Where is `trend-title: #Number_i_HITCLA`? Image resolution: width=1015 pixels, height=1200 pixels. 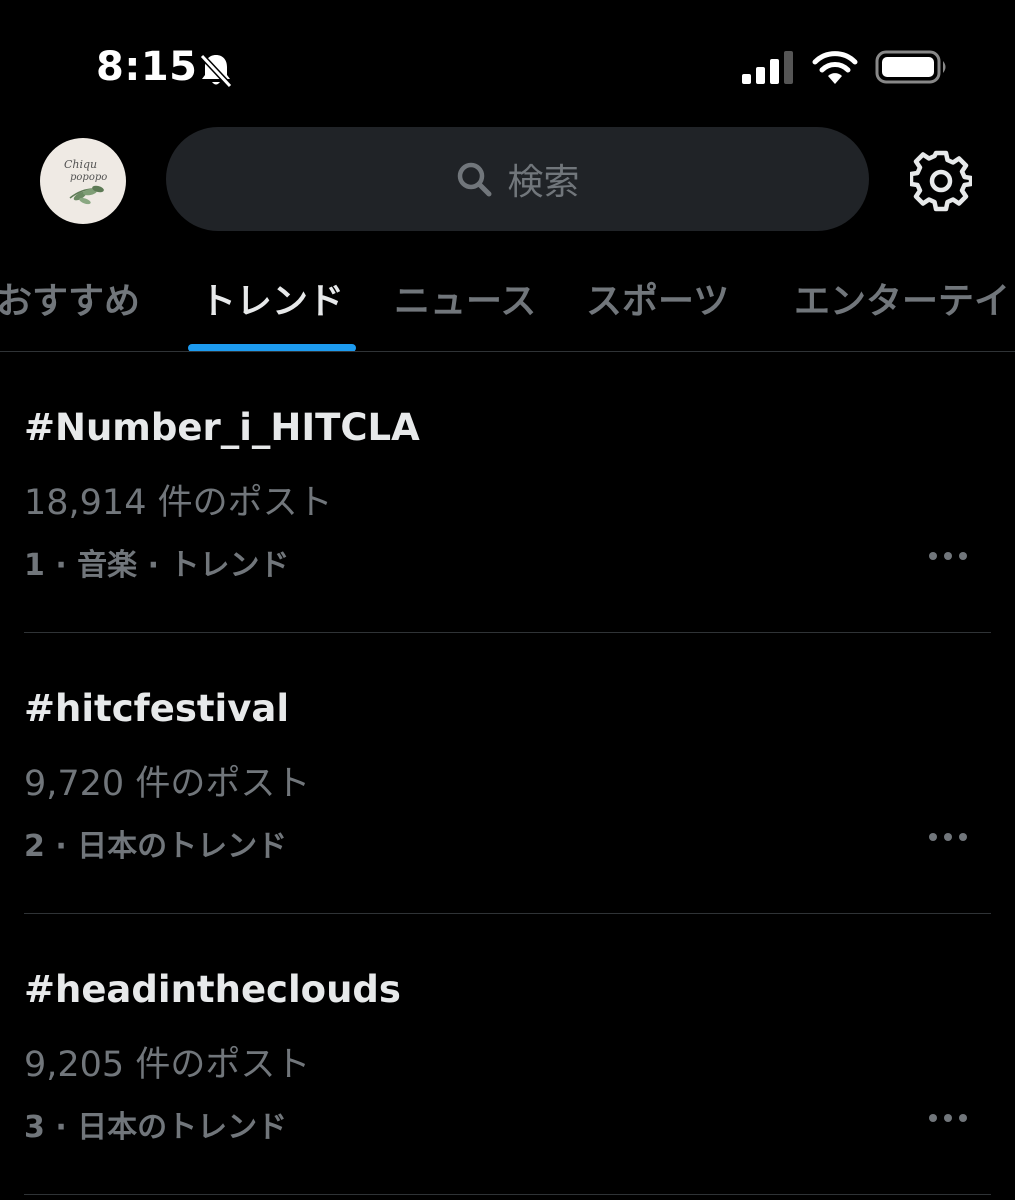 trend-title: #Number_i_HITCLA is located at coordinates (222, 427).